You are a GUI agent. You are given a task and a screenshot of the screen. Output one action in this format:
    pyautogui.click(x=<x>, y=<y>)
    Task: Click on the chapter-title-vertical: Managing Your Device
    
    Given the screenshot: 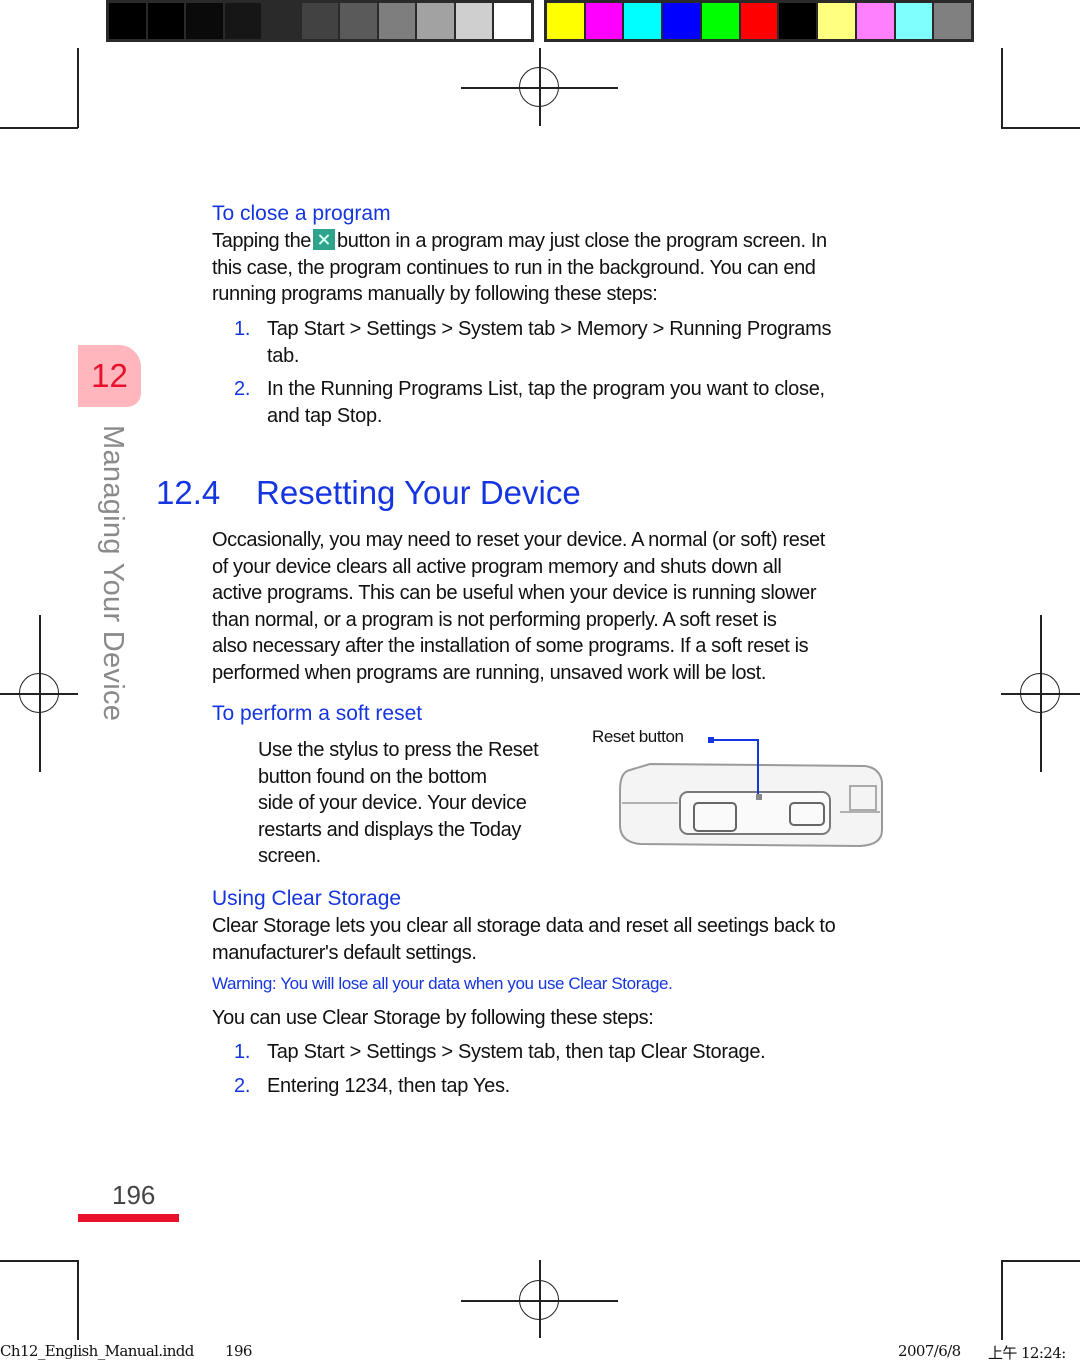 What is the action you would take?
    pyautogui.click(x=113, y=573)
    